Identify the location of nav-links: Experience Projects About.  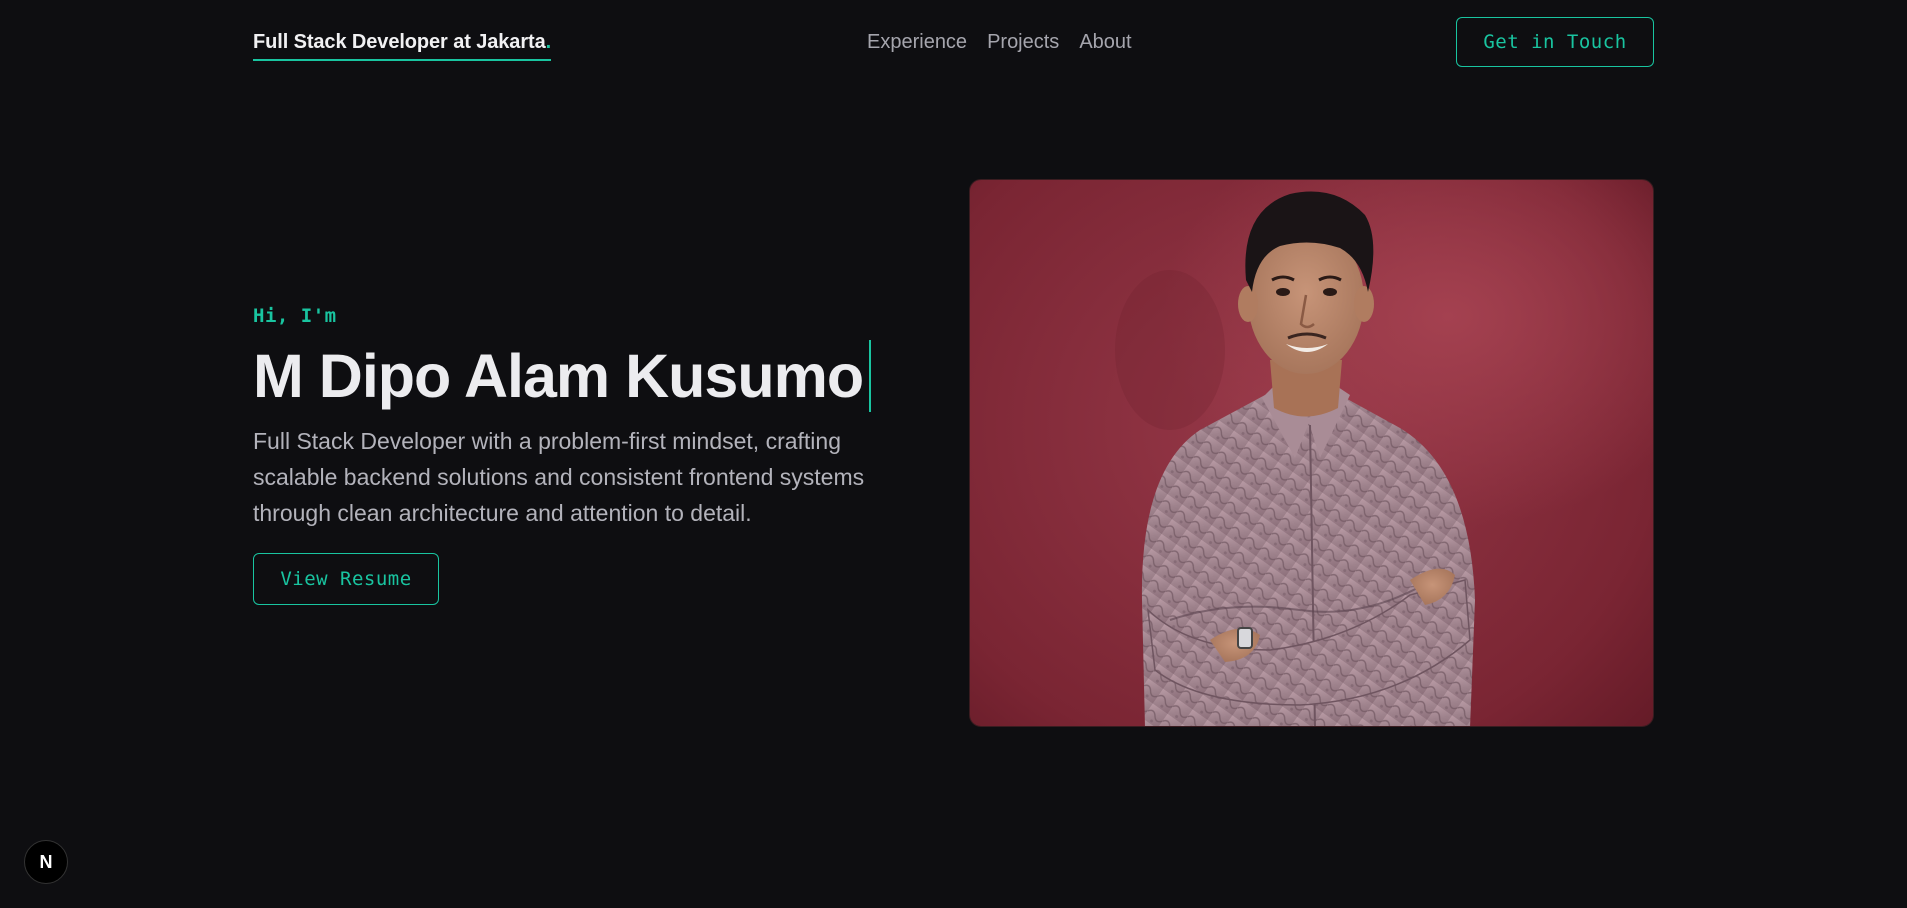
(999, 42).